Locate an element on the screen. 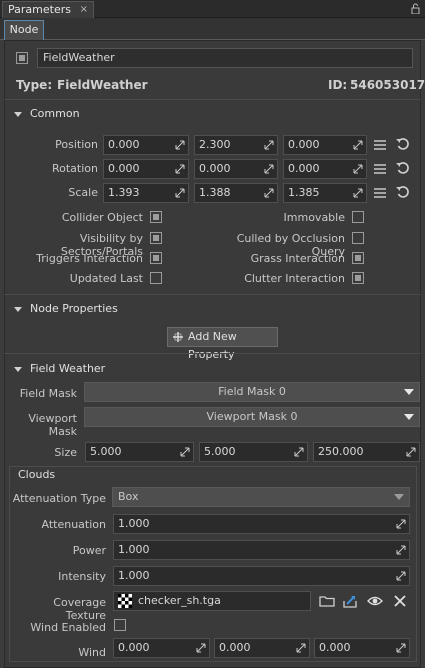  clutter-checkbox is located at coordinates (358, 278).